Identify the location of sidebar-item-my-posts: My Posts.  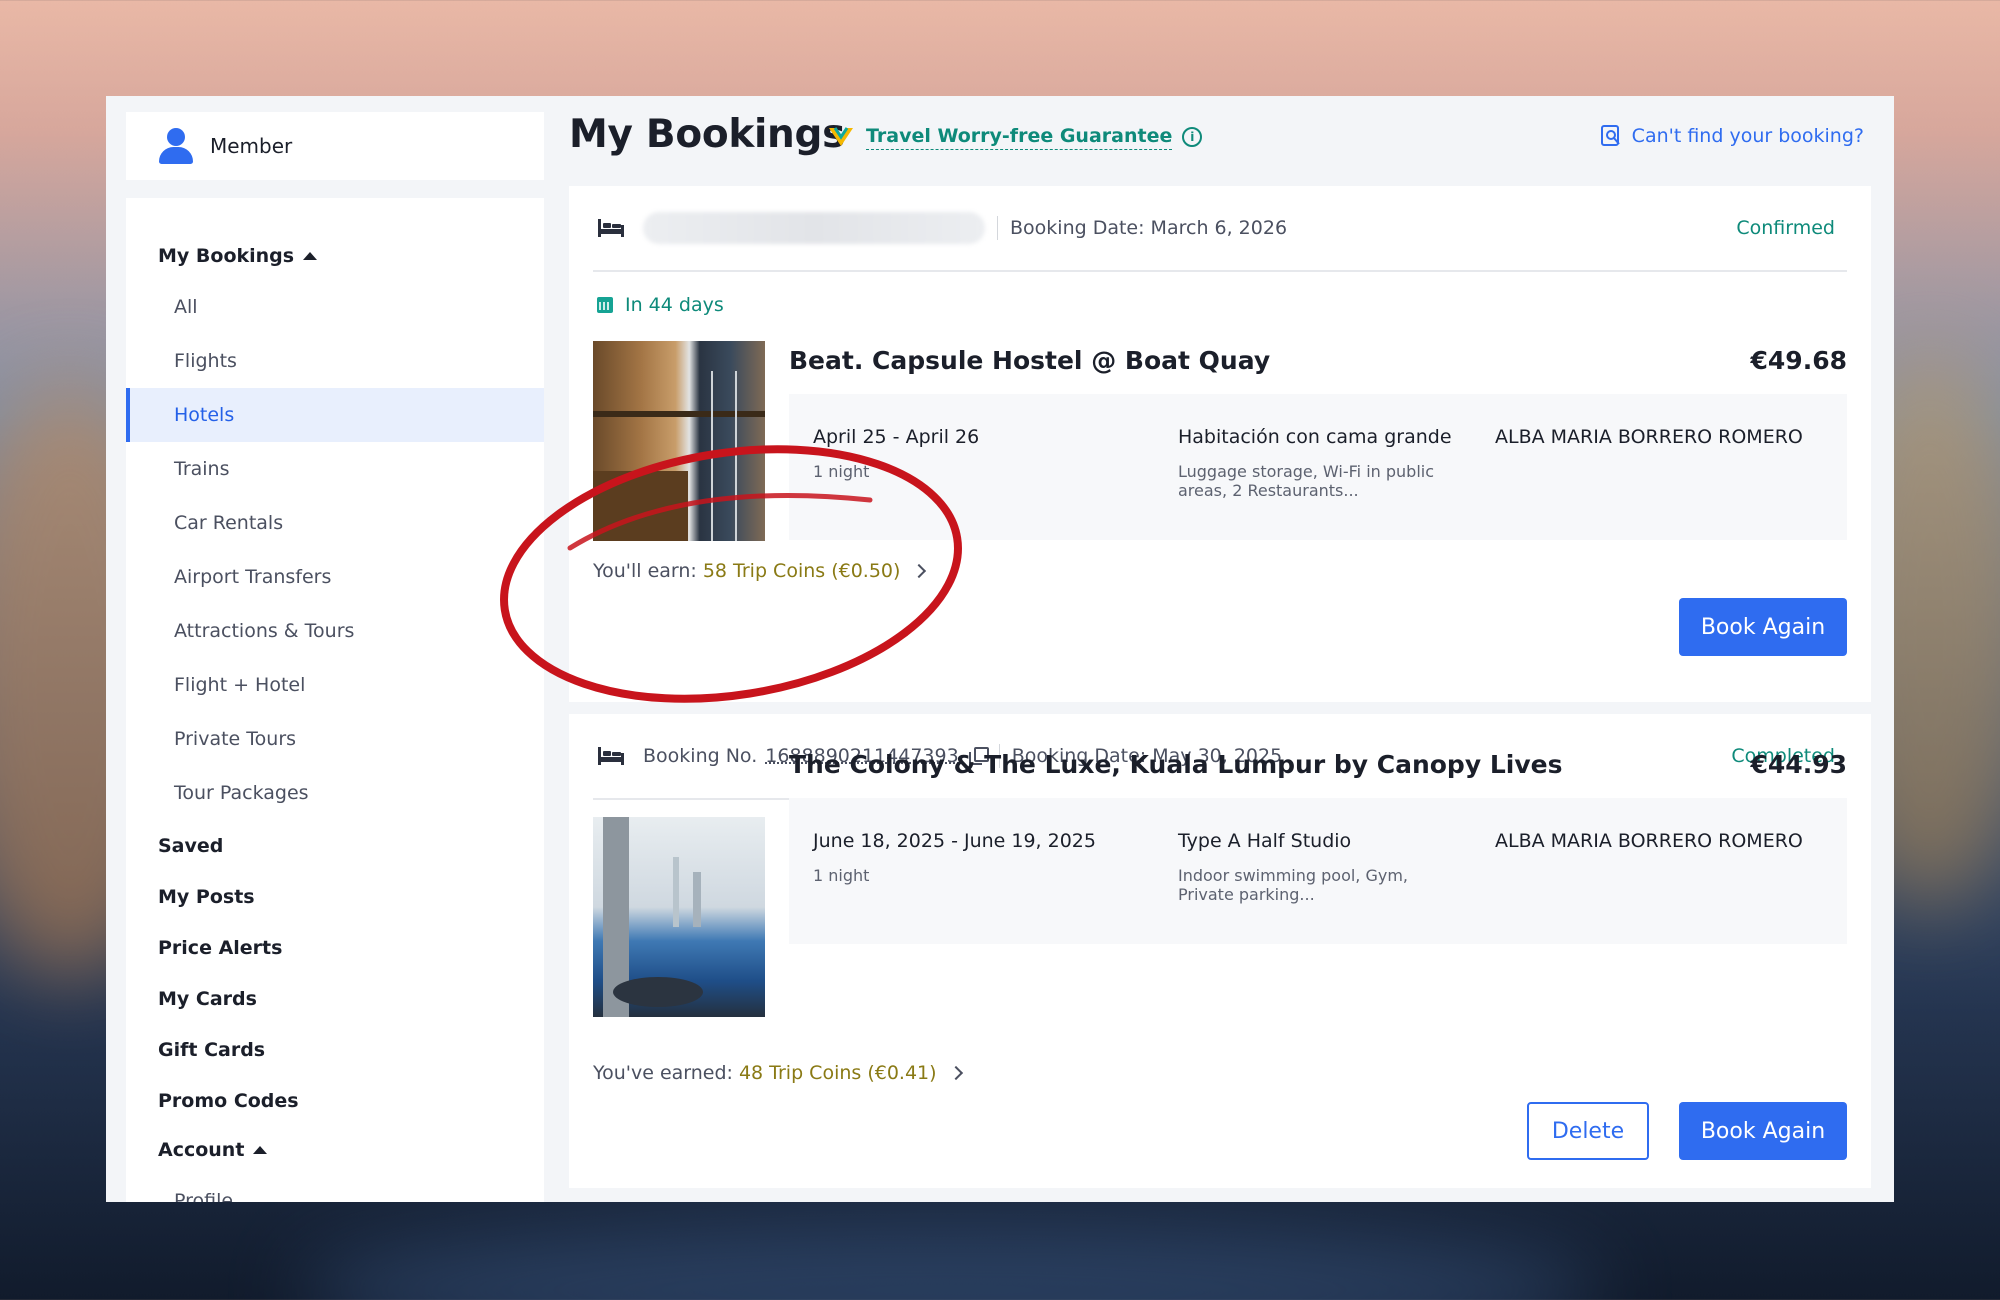
(335, 896).